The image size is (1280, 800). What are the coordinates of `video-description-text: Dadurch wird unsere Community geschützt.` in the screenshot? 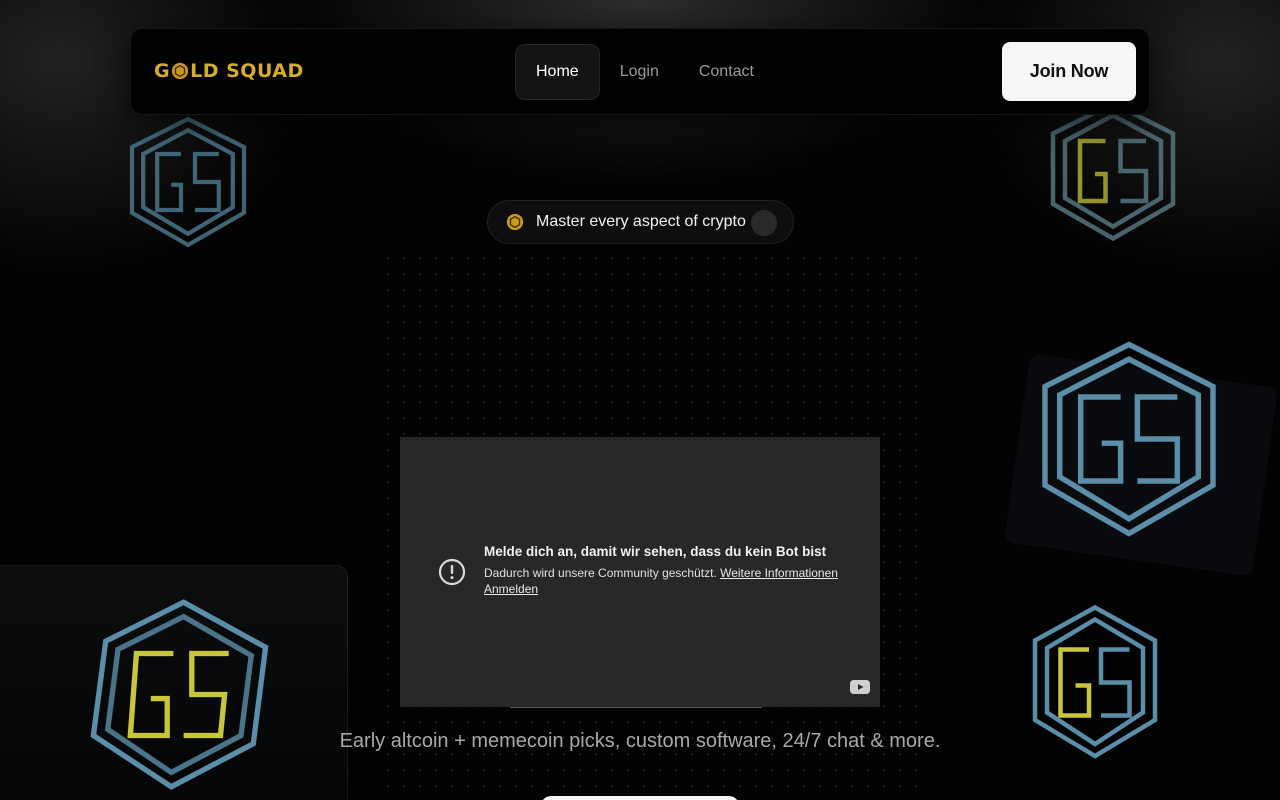 It's located at (600, 573).